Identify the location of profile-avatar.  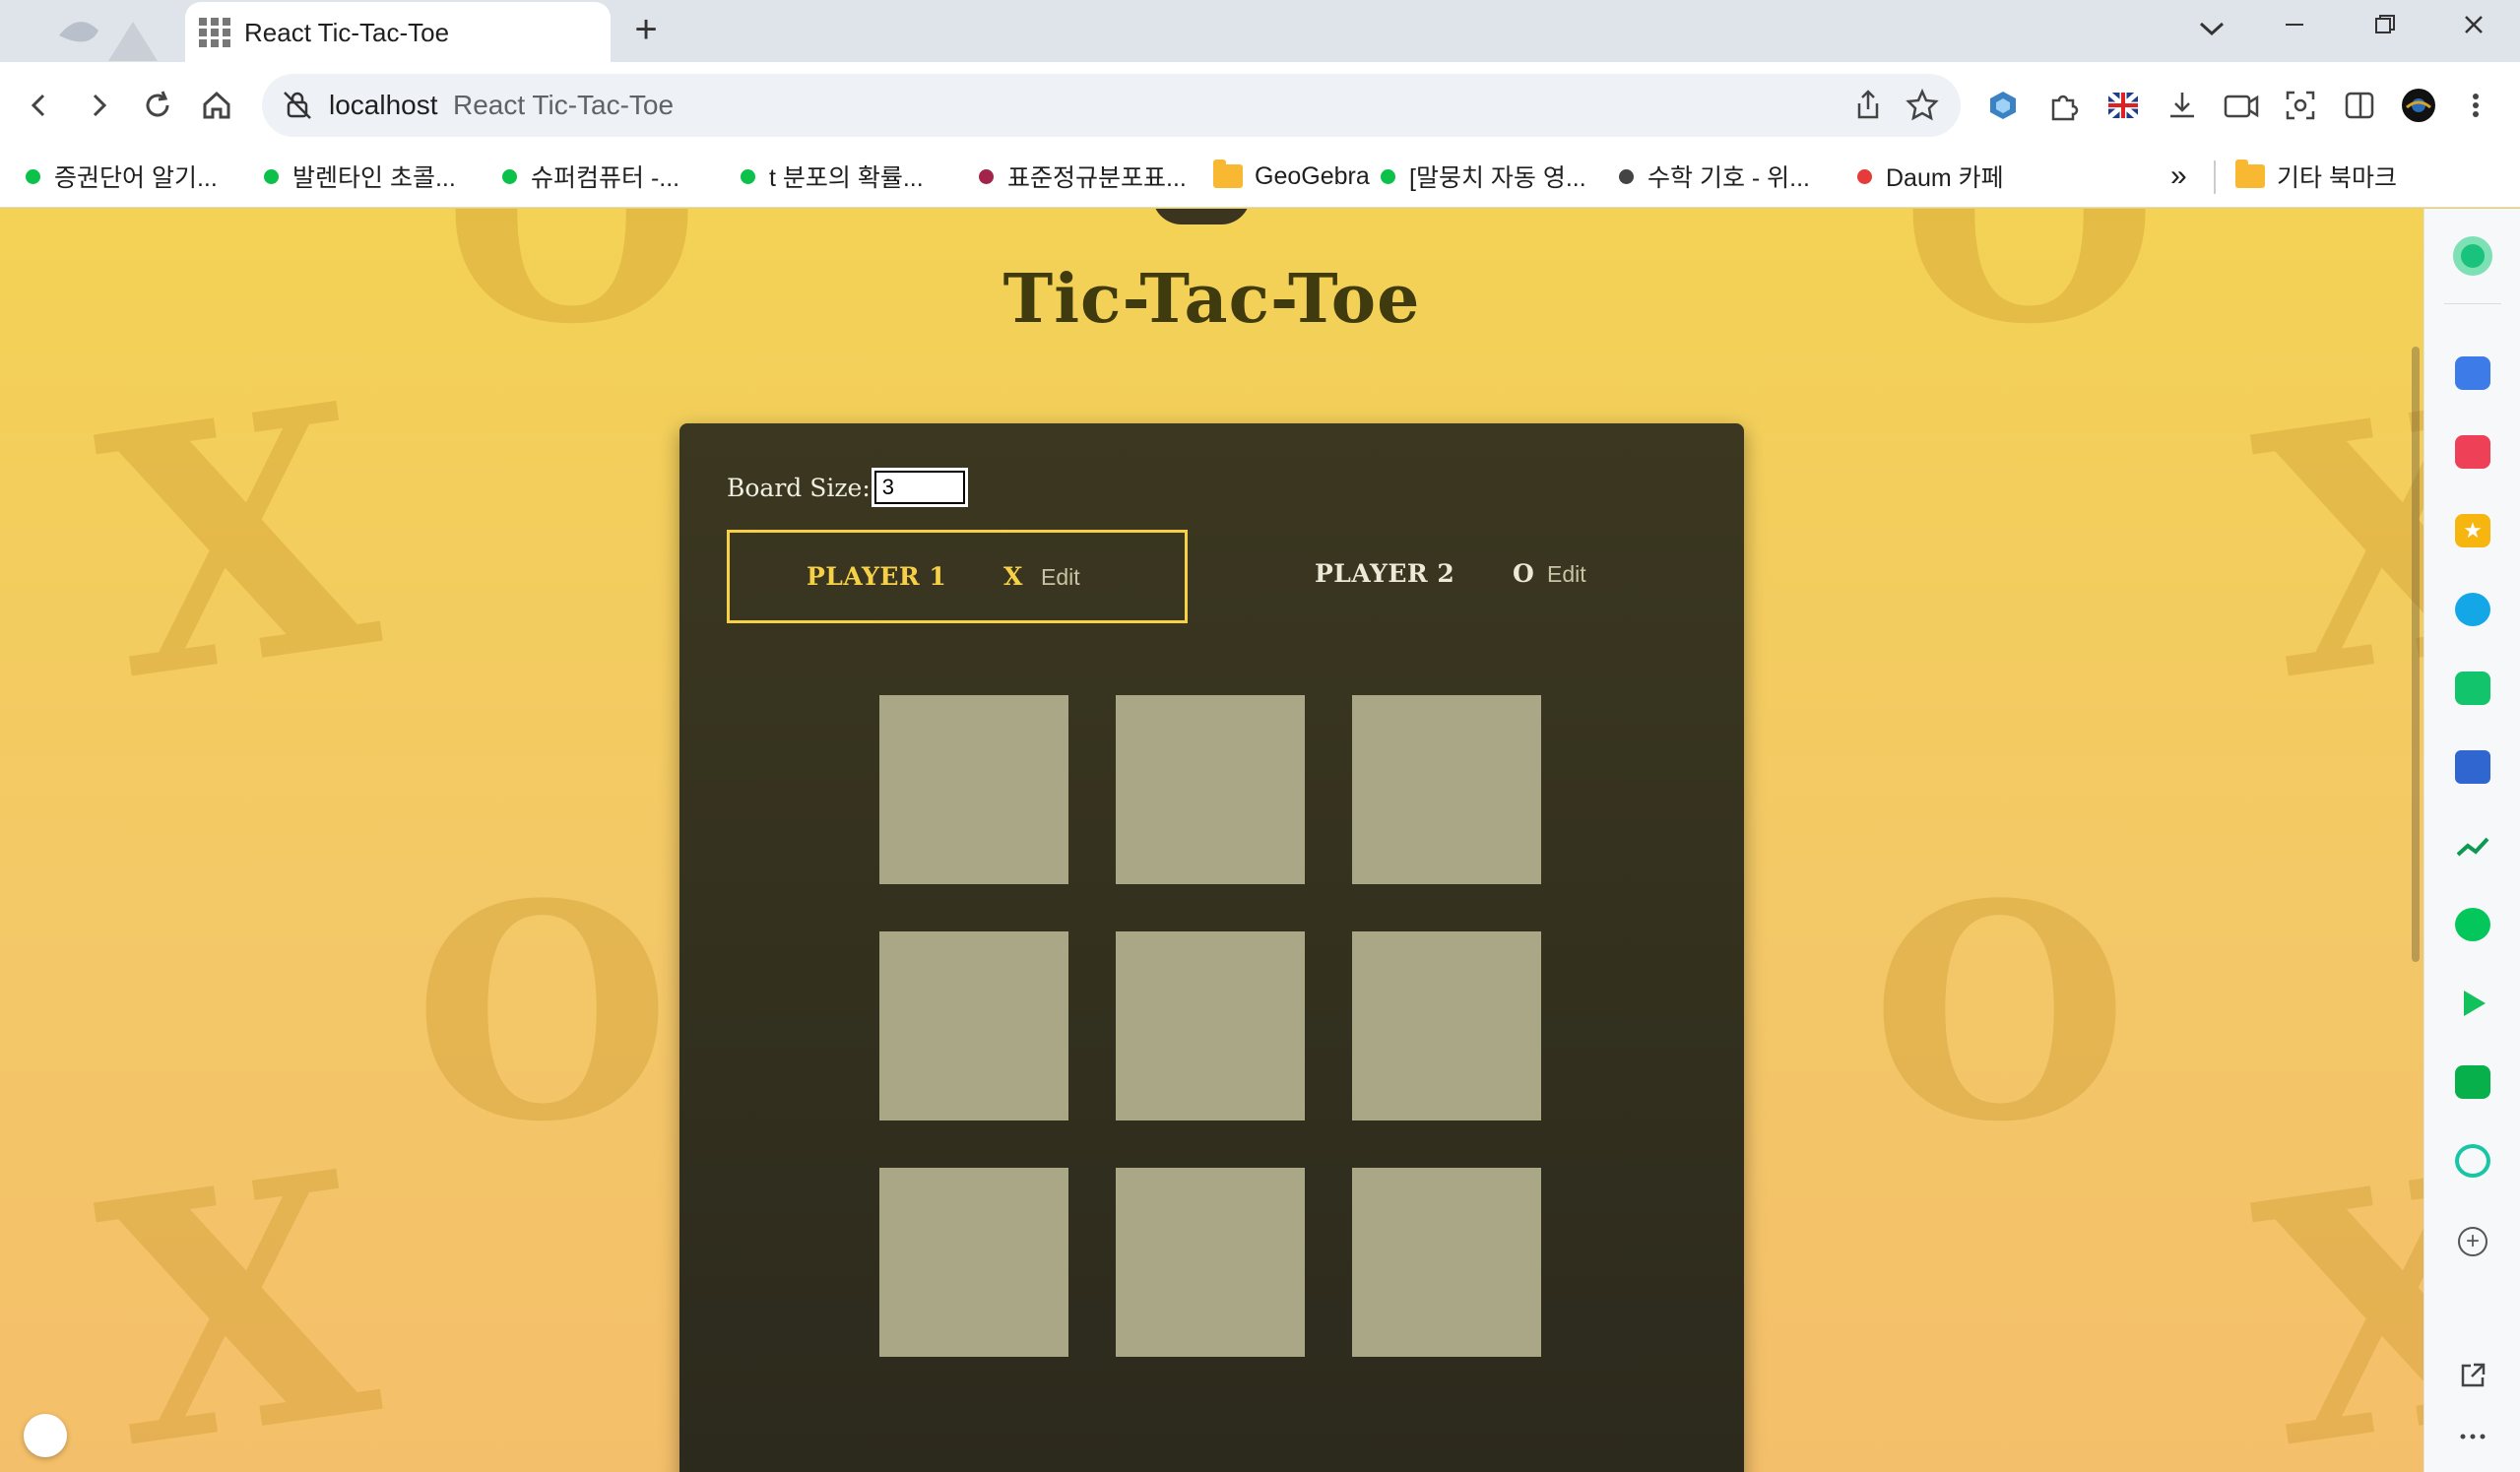
(2418, 105).